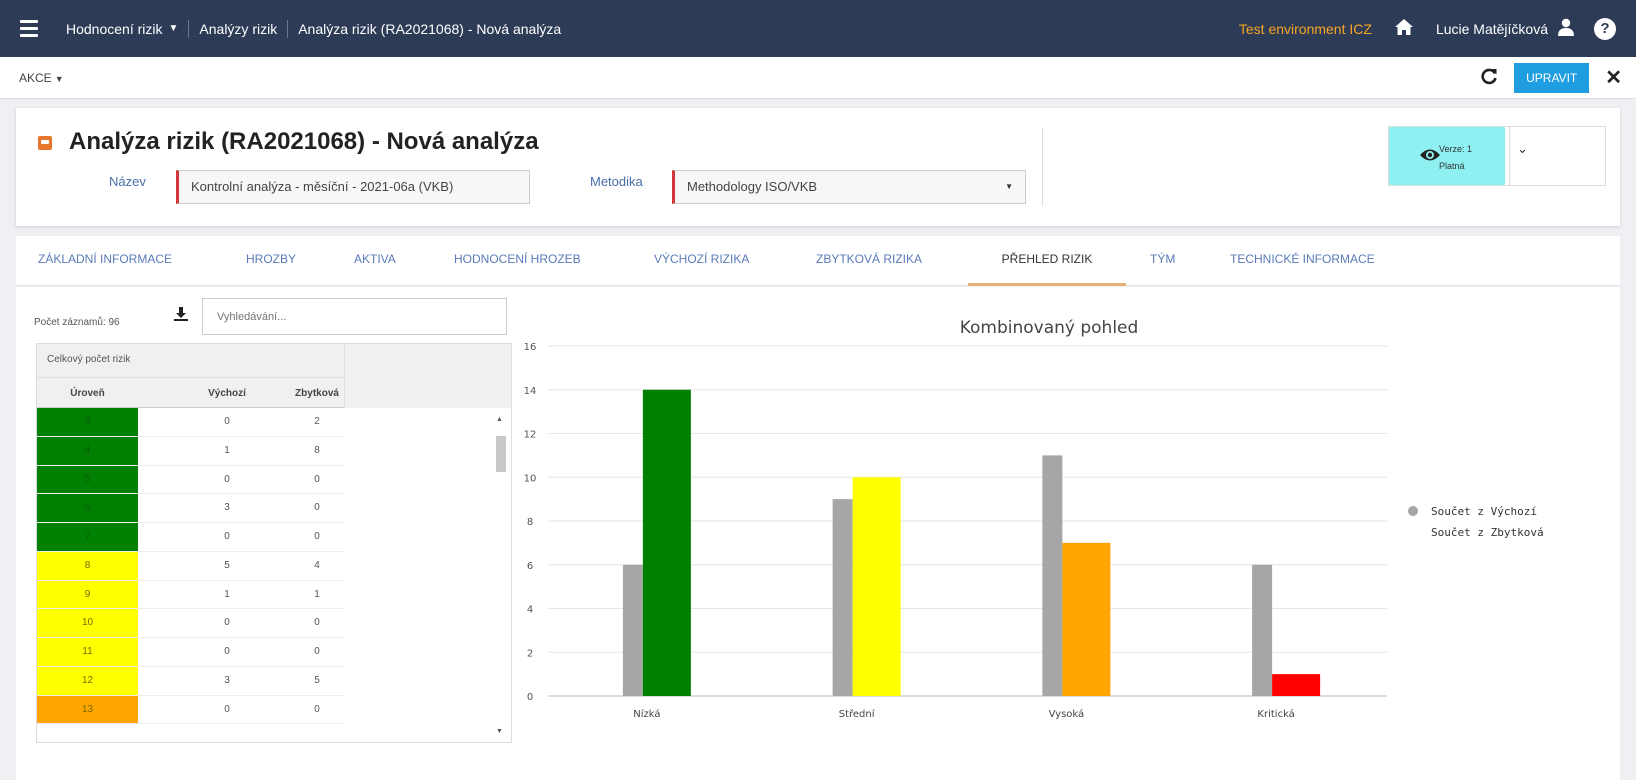 This screenshot has width=1636, height=780. What do you see at coordinates (127, 181) in the screenshot?
I see `name-label: Název` at bounding box center [127, 181].